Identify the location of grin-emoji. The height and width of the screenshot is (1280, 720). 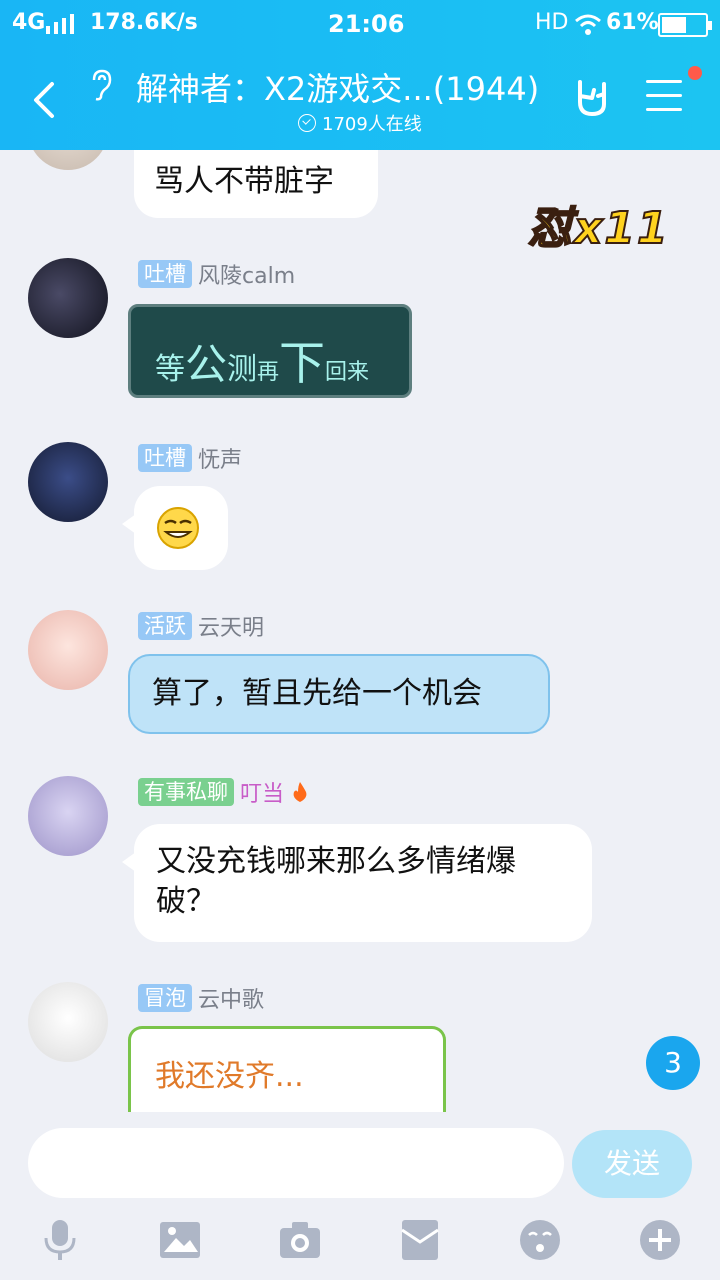
(178, 528).